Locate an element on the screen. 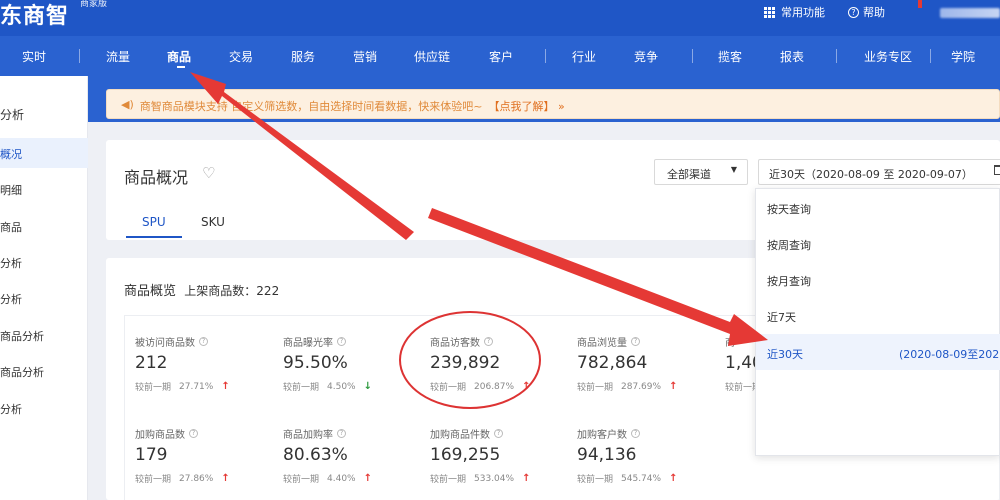  metric-tile: 商品加购率? 80.63% 较前一期 4.40% ↑ is located at coordinates (347, 453).